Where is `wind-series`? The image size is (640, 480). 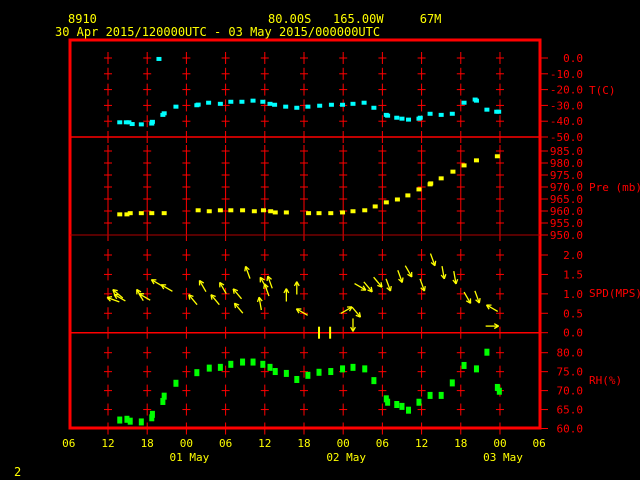
wind-series is located at coordinates (302, 296).